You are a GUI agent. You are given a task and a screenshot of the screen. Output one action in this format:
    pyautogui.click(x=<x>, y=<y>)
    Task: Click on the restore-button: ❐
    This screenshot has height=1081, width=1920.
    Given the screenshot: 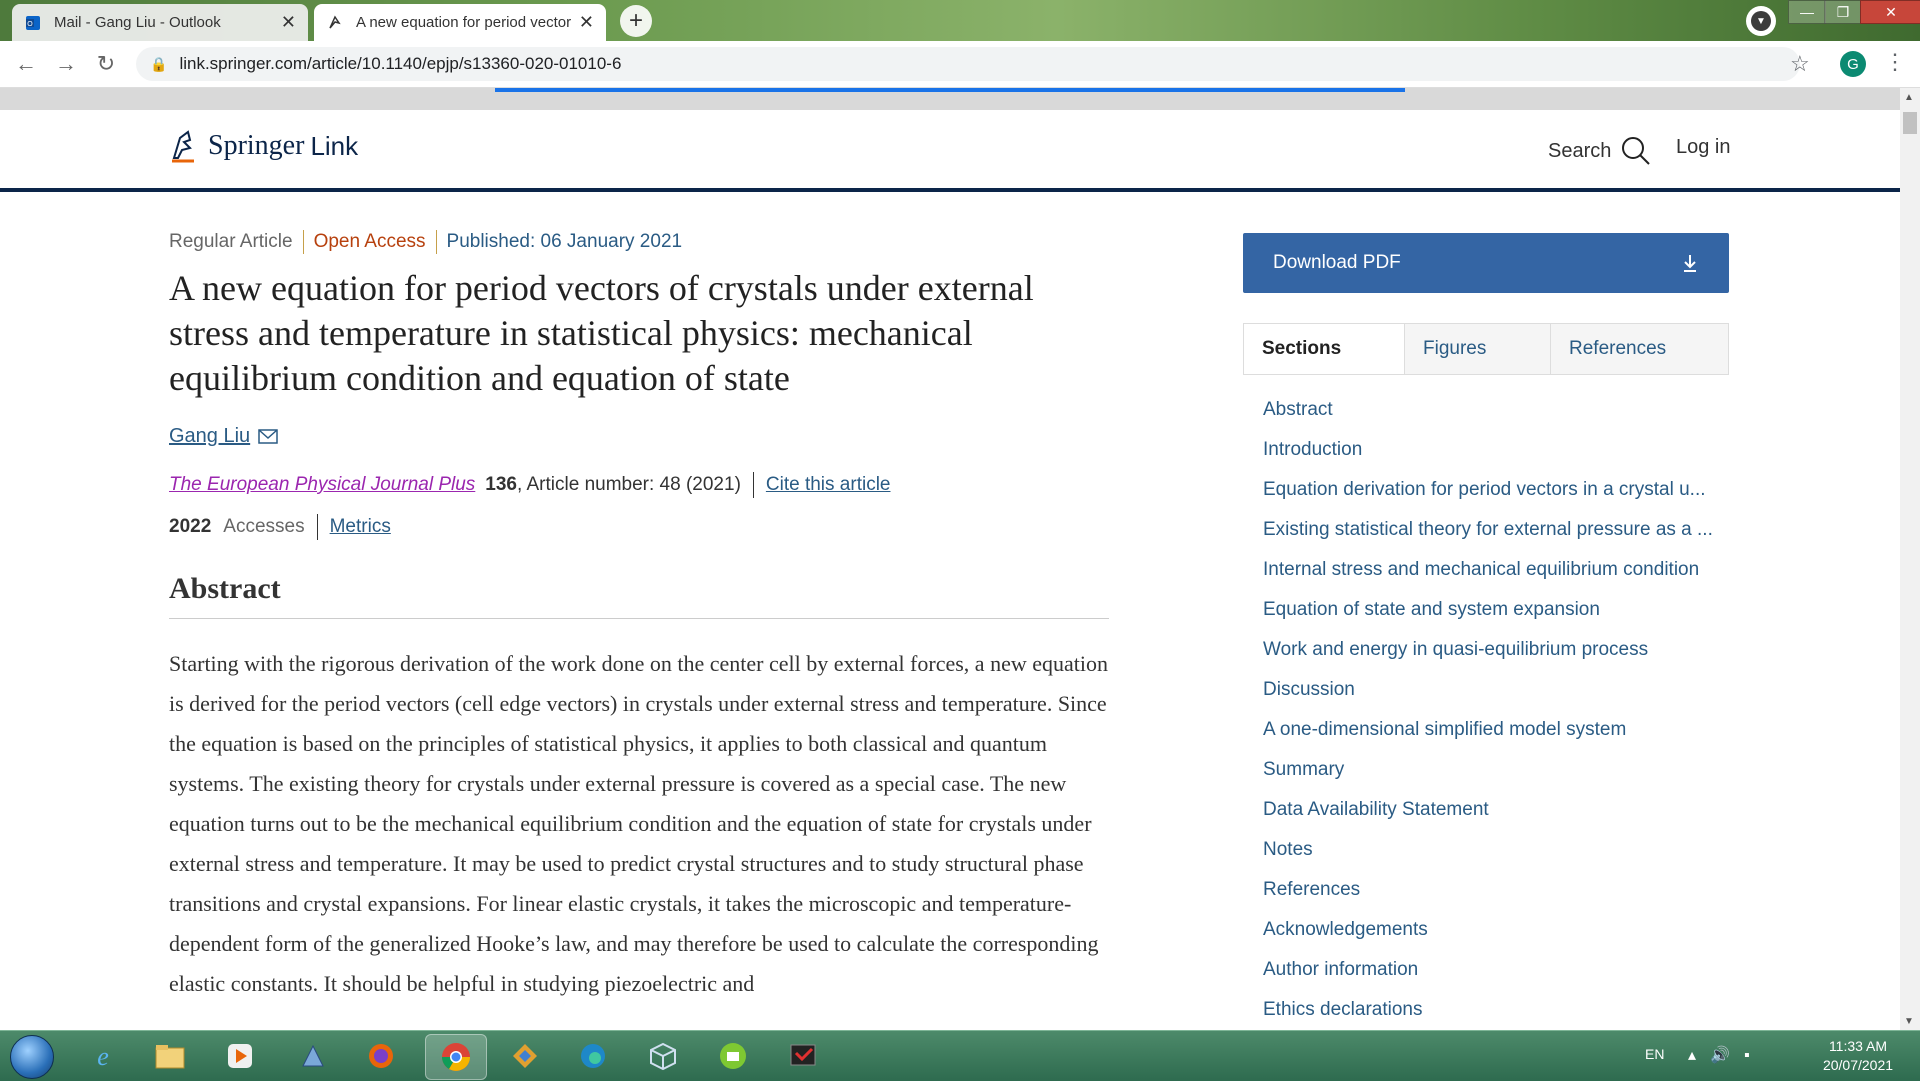 What is the action you would take?
    pyautogui.click(x=1843, y=12)
    